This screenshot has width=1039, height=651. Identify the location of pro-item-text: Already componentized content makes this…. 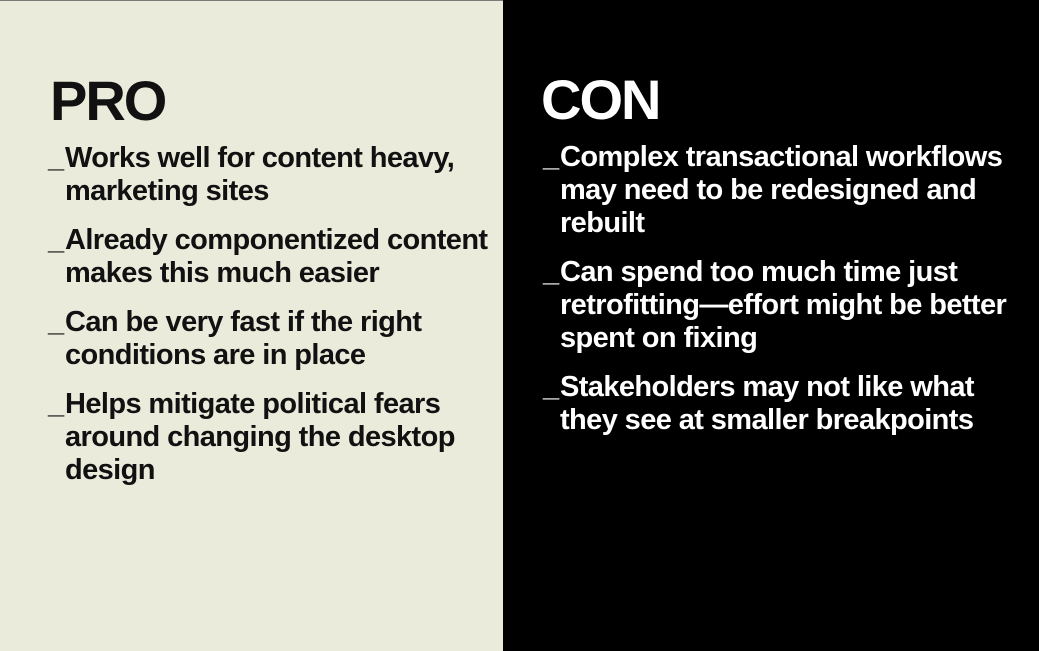
(276, 256).